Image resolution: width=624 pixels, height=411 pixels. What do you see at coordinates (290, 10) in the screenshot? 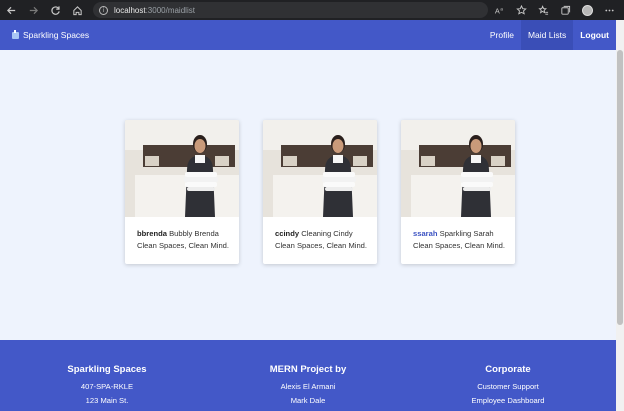
I see `address-bar: i localhost:3000/maidlist` at bounding box center [290, 10].